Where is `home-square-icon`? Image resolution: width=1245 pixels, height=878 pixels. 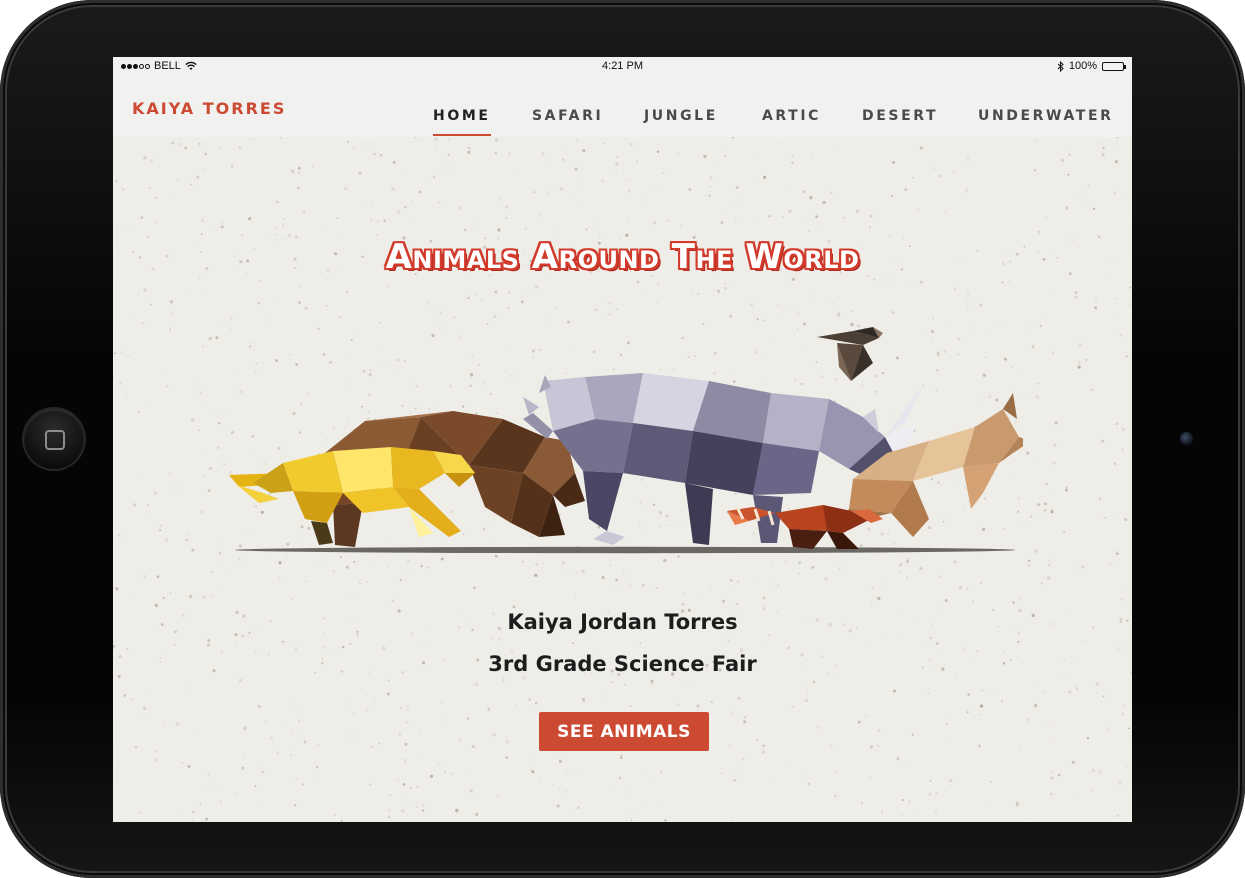
home-square-icon is located at coordinates (55, 440).